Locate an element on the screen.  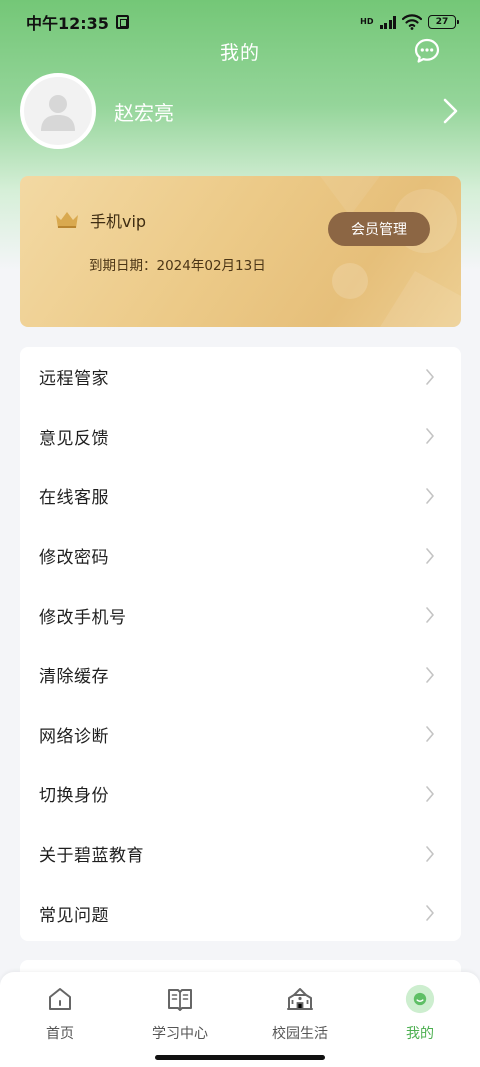
tab-mine: 我的 is located at coordinates (420, 1019).